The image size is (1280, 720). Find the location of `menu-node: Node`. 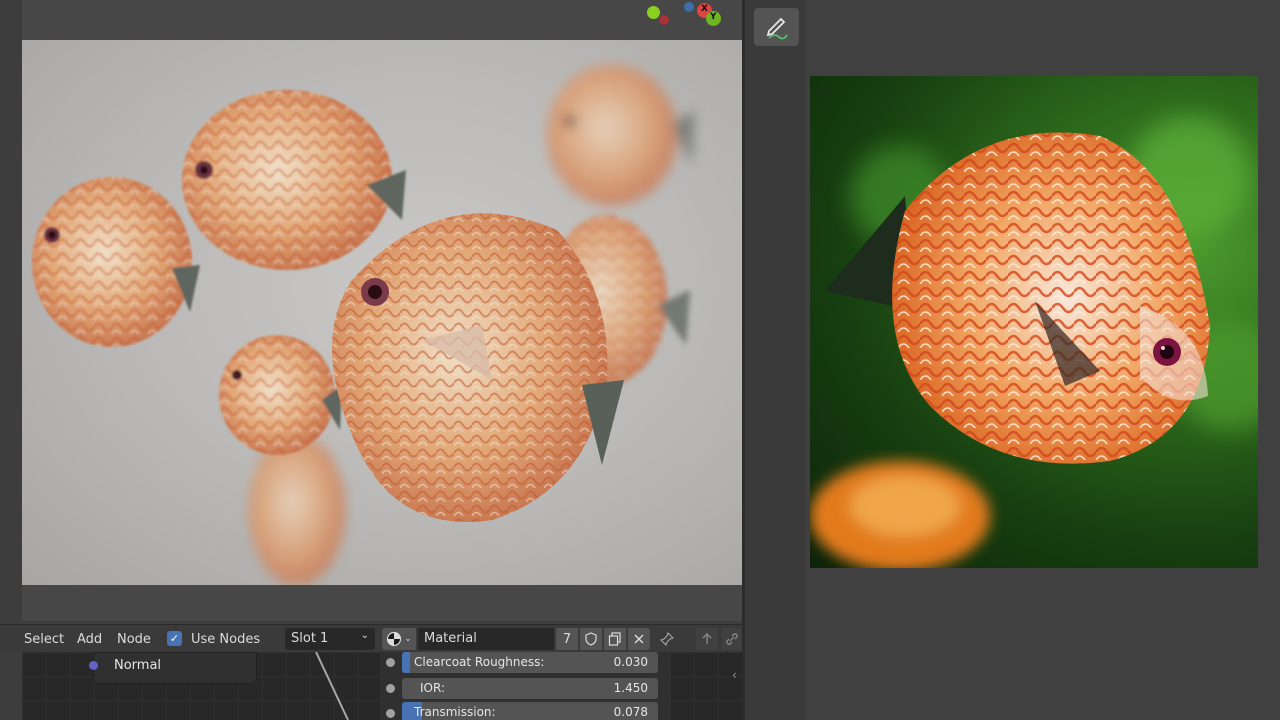

menu-node: Node is located at coordinates (134, 639).